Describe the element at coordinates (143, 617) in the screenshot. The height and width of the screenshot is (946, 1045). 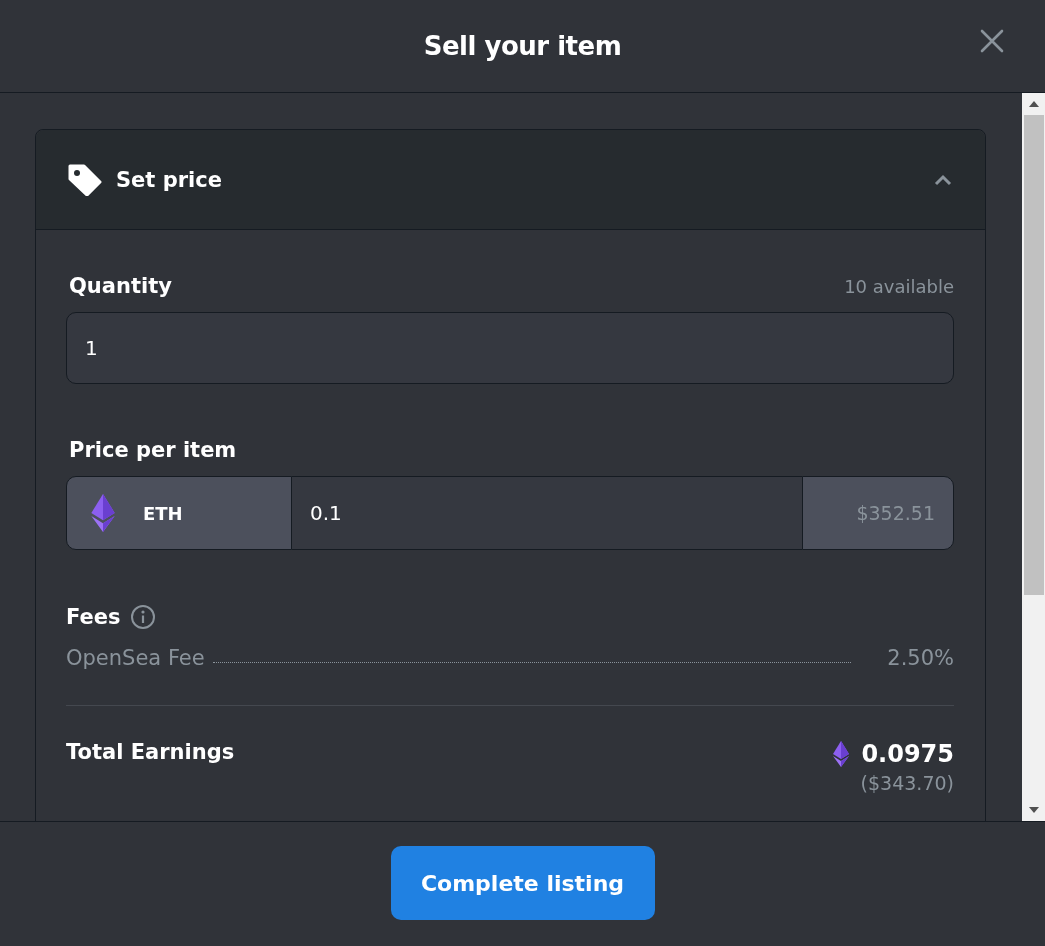
I see `info-icon` at that location.